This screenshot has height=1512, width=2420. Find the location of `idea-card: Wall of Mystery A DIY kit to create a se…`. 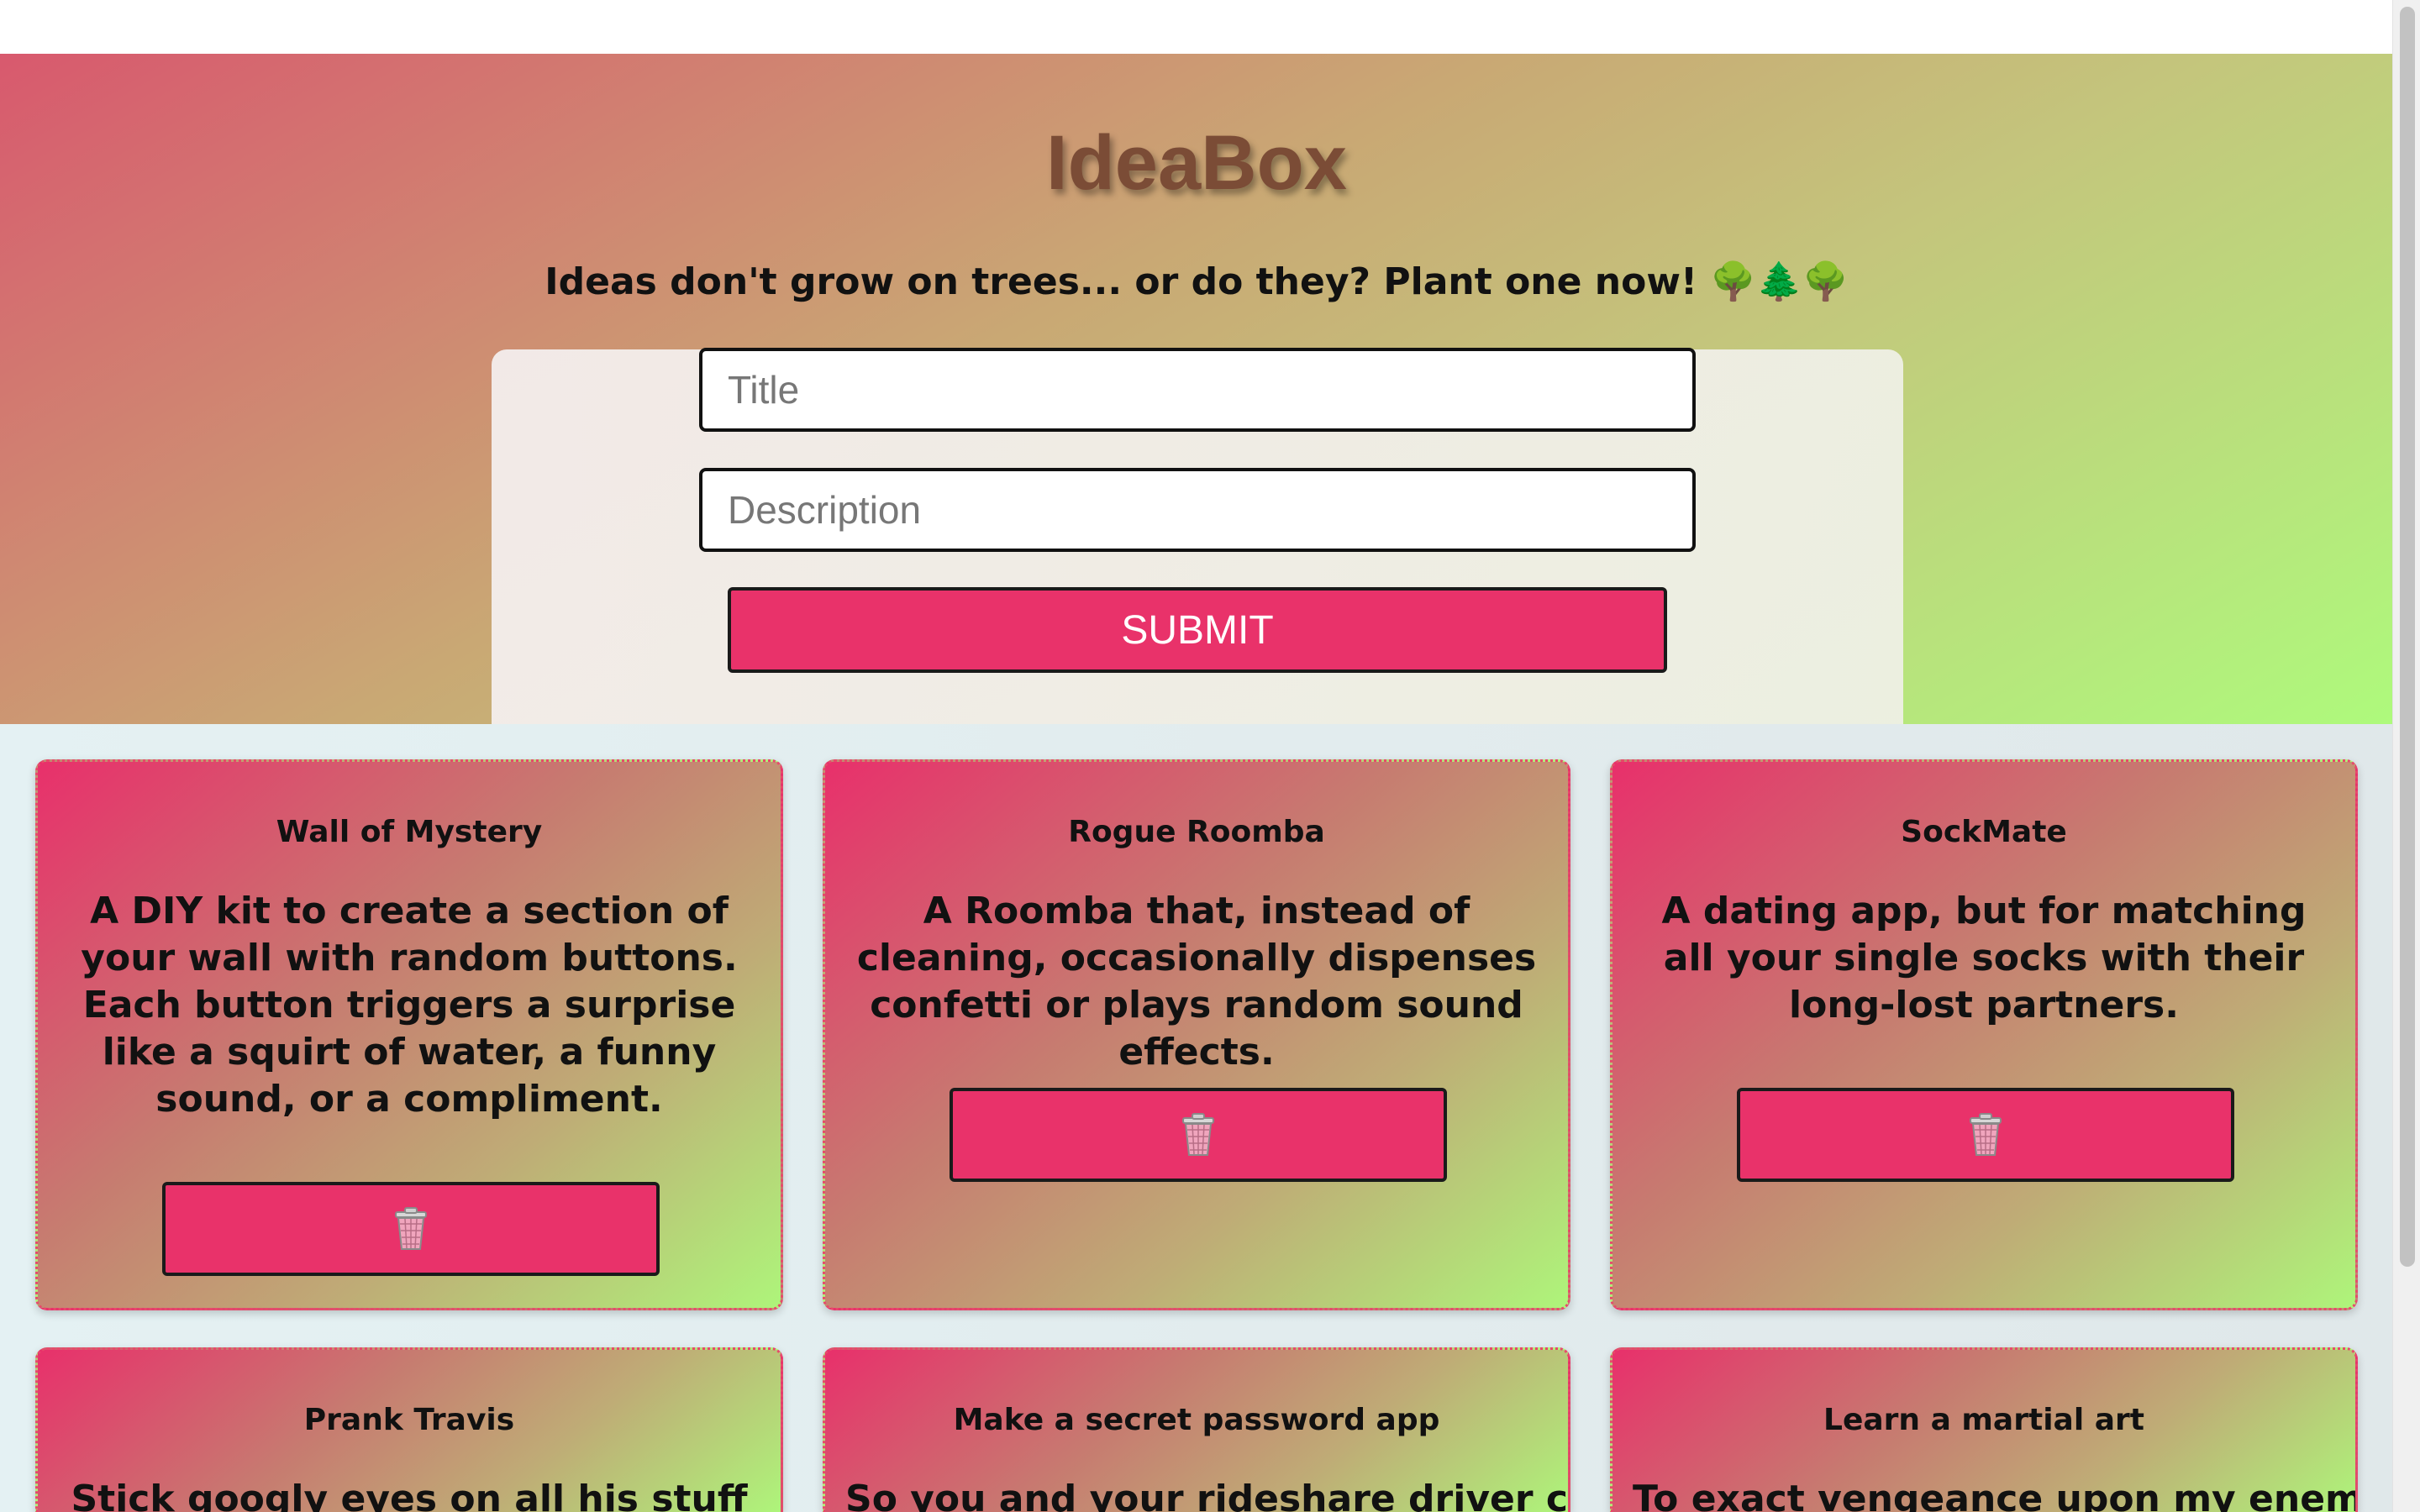

idea-card: Wall of Mystery A DIY kit to create a se… is located at coordinates (409, 1034).